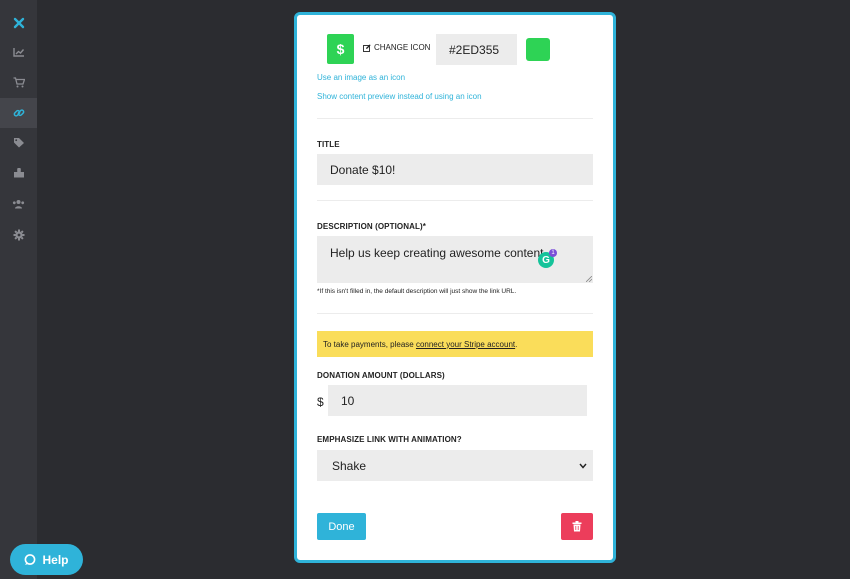  I want to click on color-hex-input, so click(476, 49).